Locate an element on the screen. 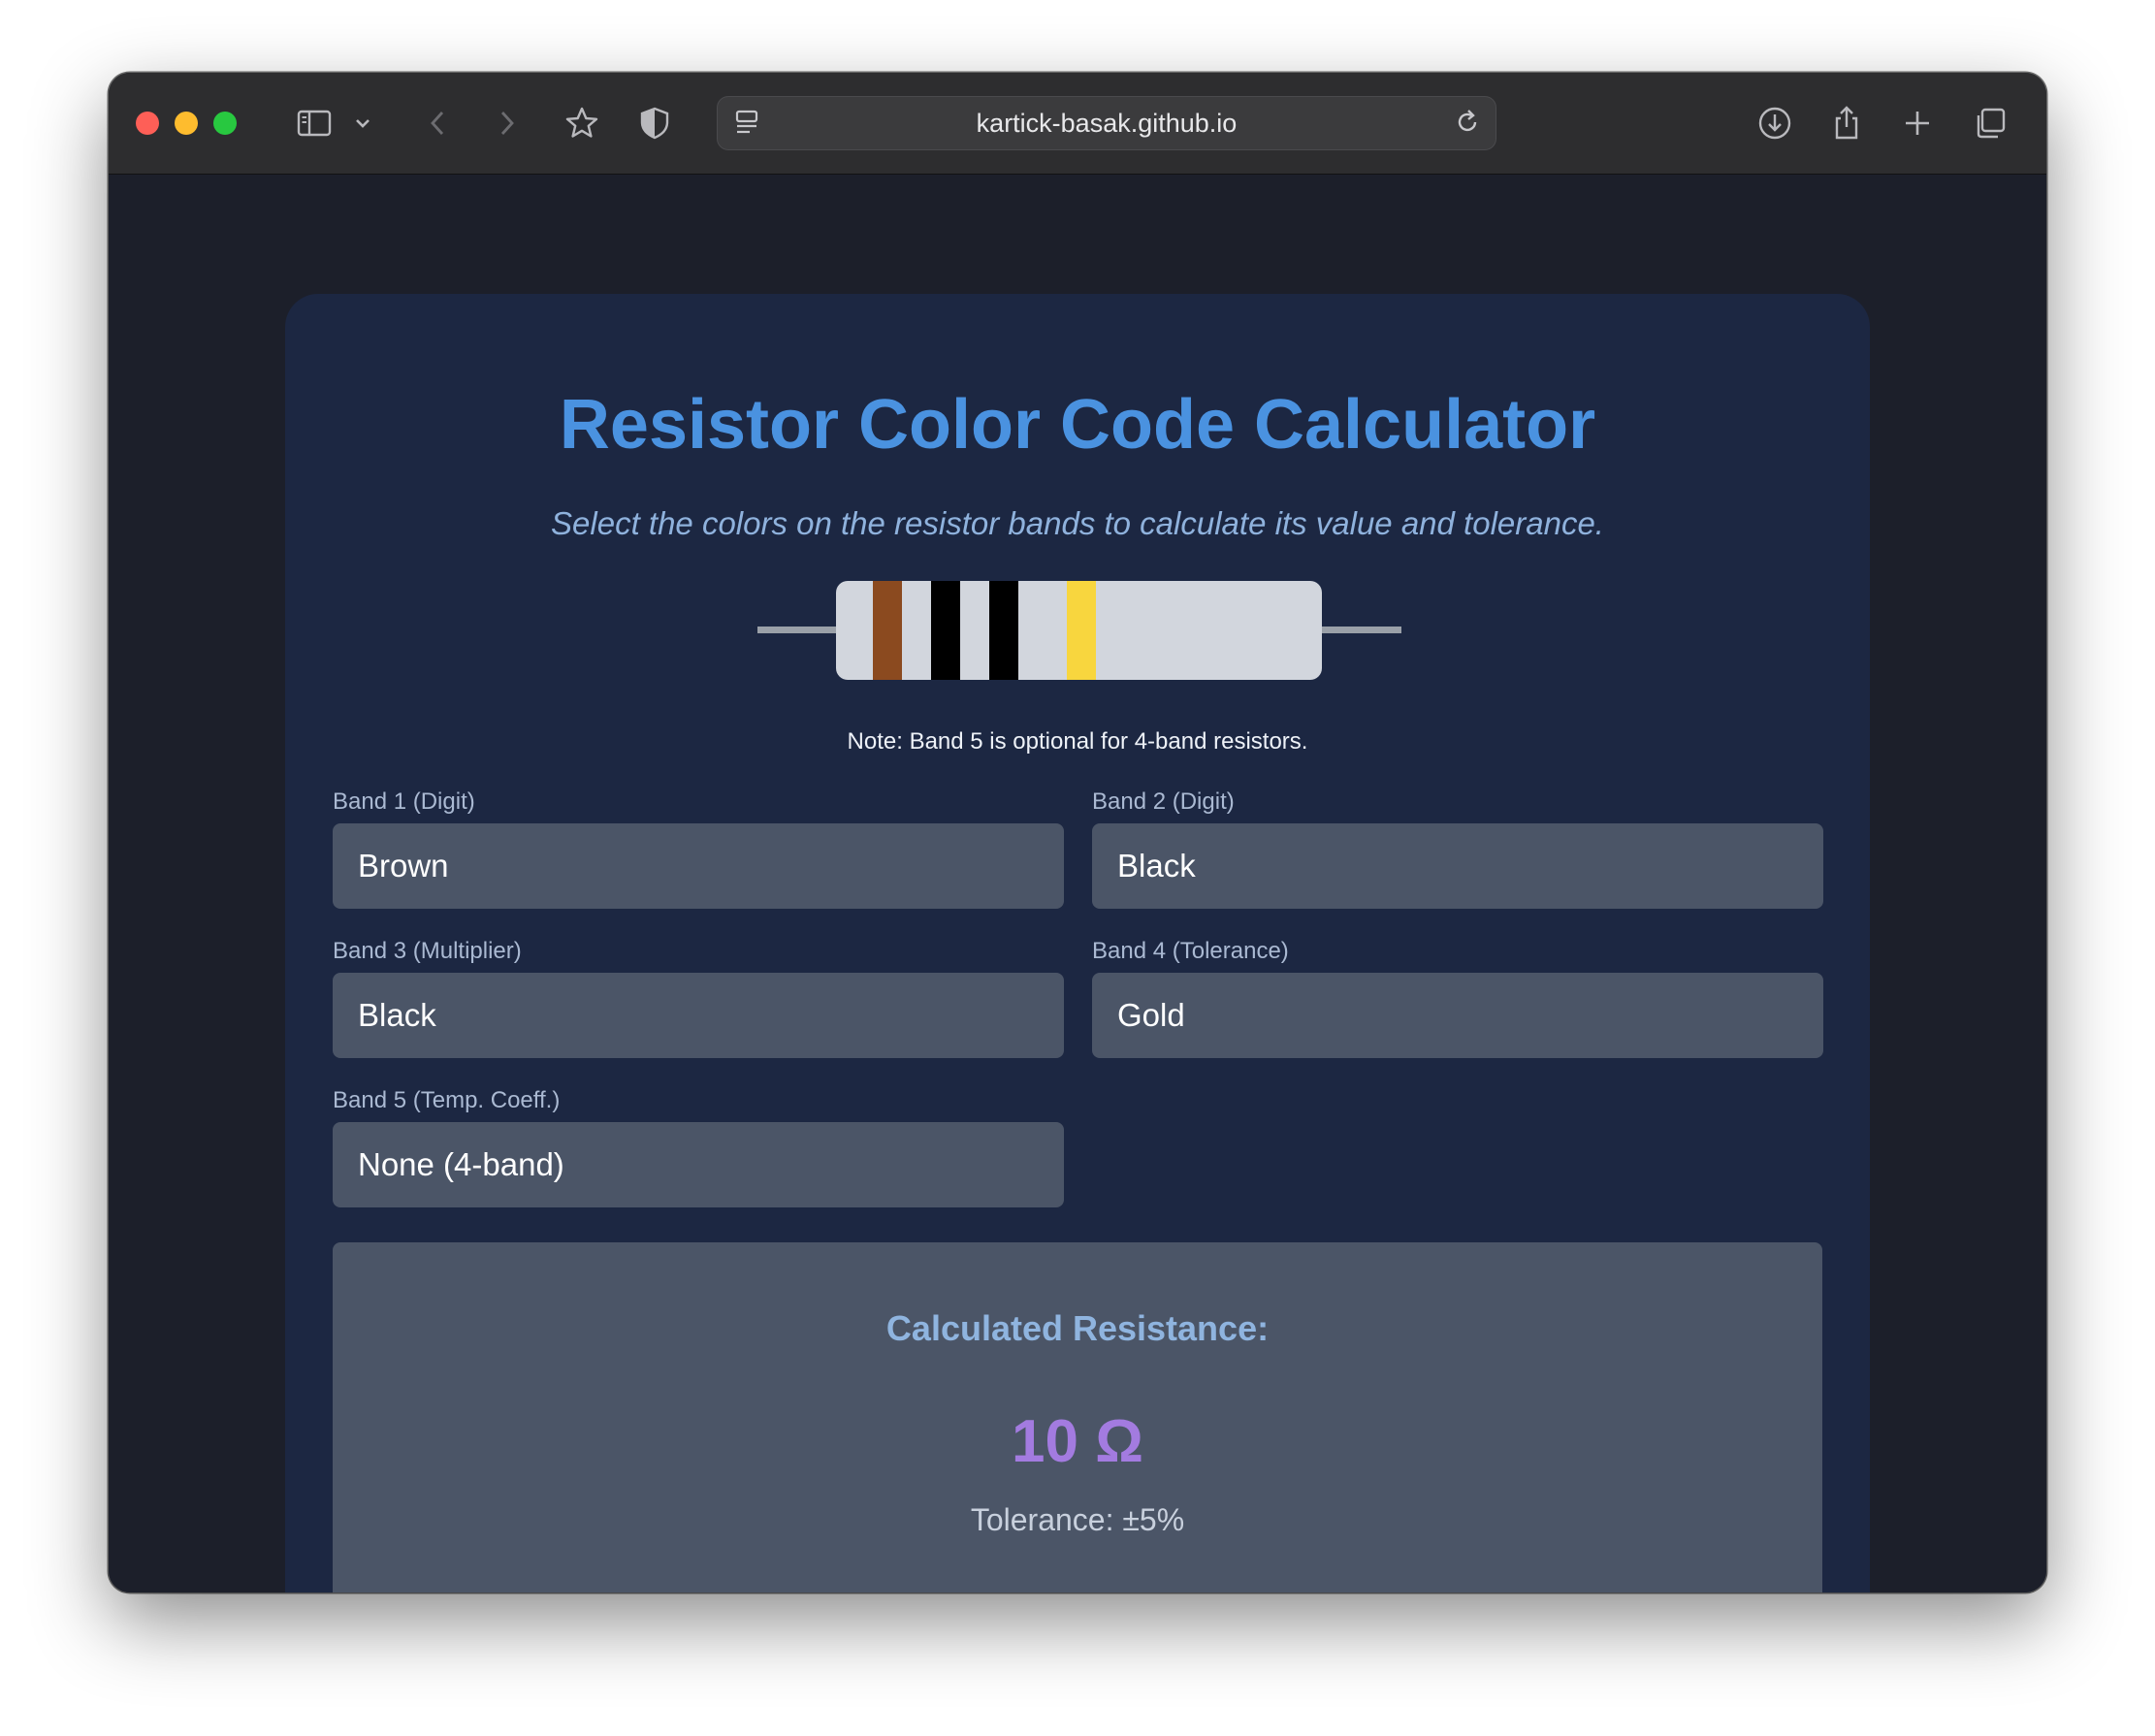  band3-label: Band 3 (Multiplier) is located at coordinates (428, 951).